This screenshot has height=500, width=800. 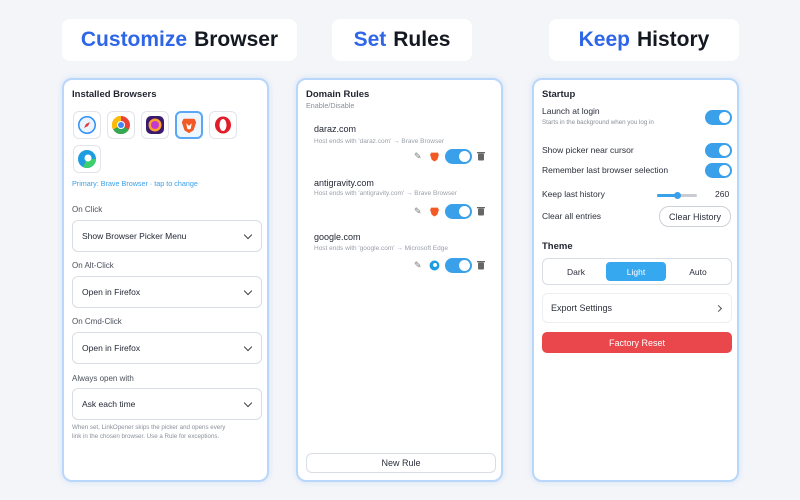 I want to click on cmd-click-select: Open in Firefox, so click(x=167, y=348).